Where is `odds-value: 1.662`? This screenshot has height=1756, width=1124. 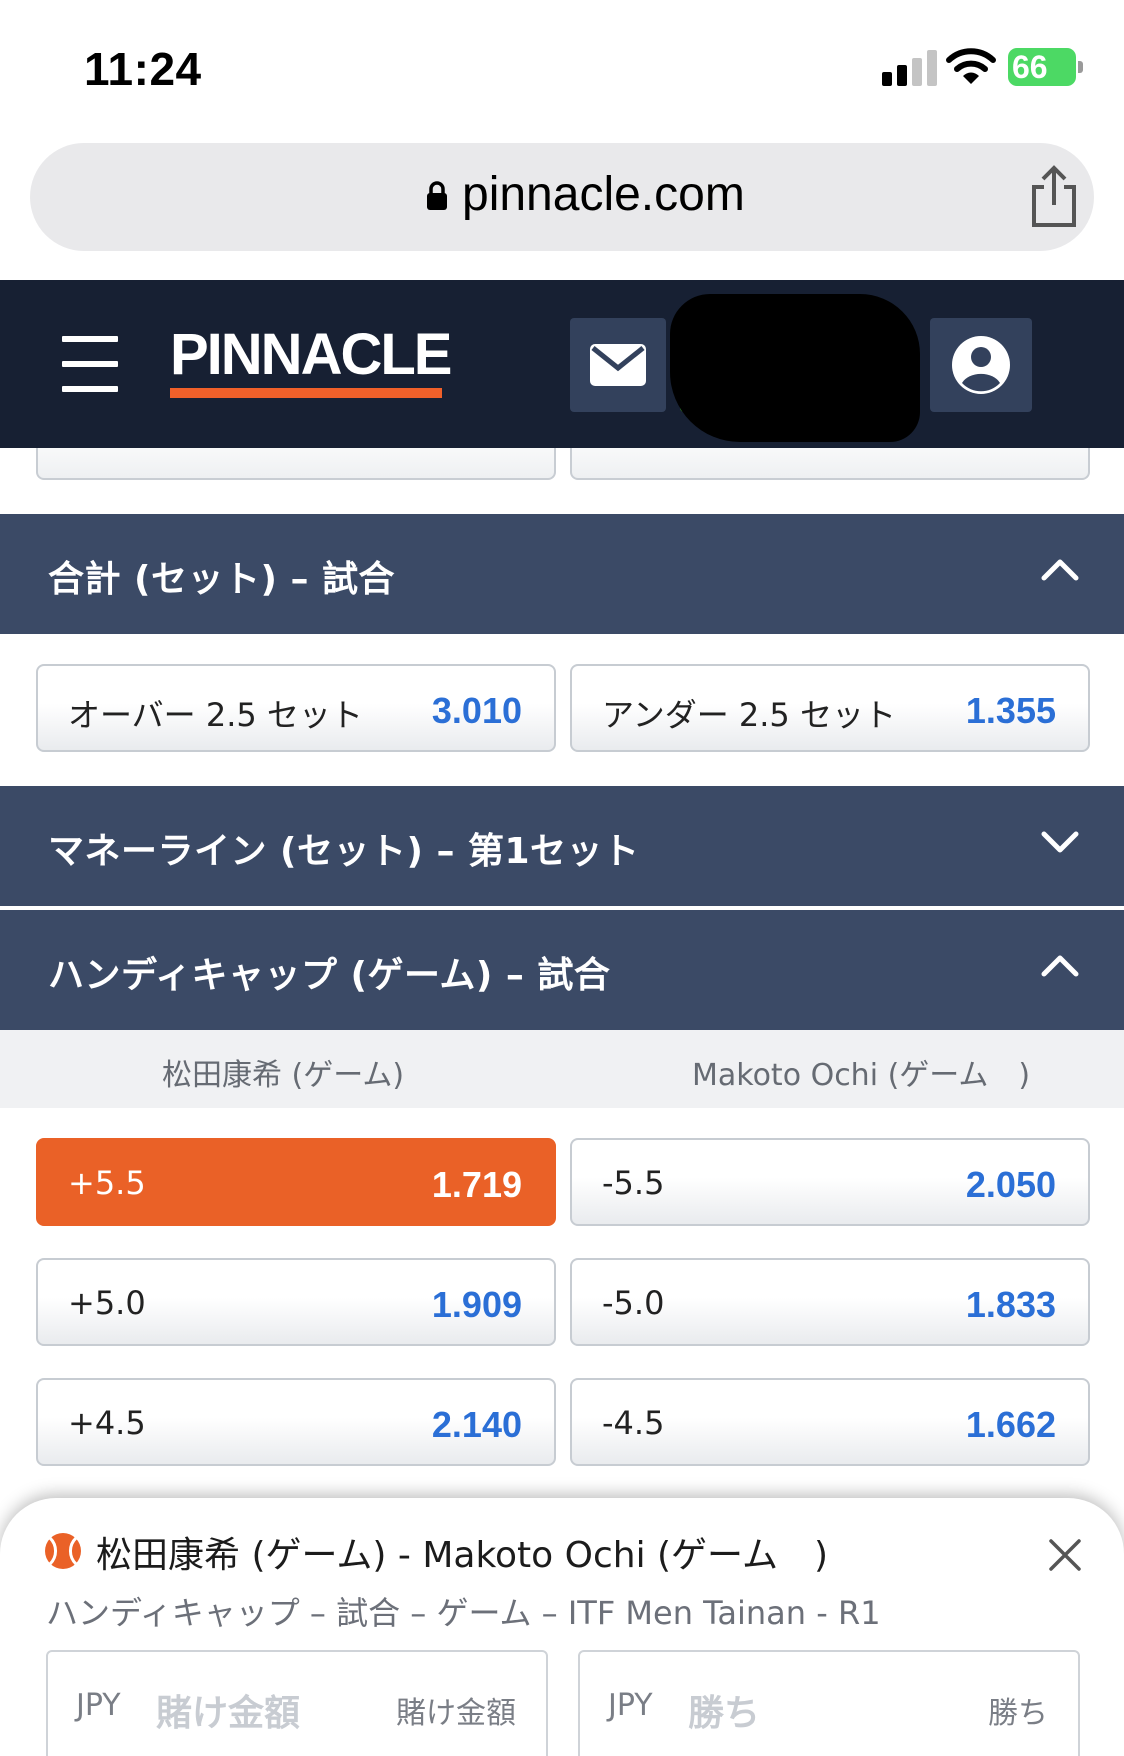 odds-value: 1.662 is located at coordinates (1010, 1424).